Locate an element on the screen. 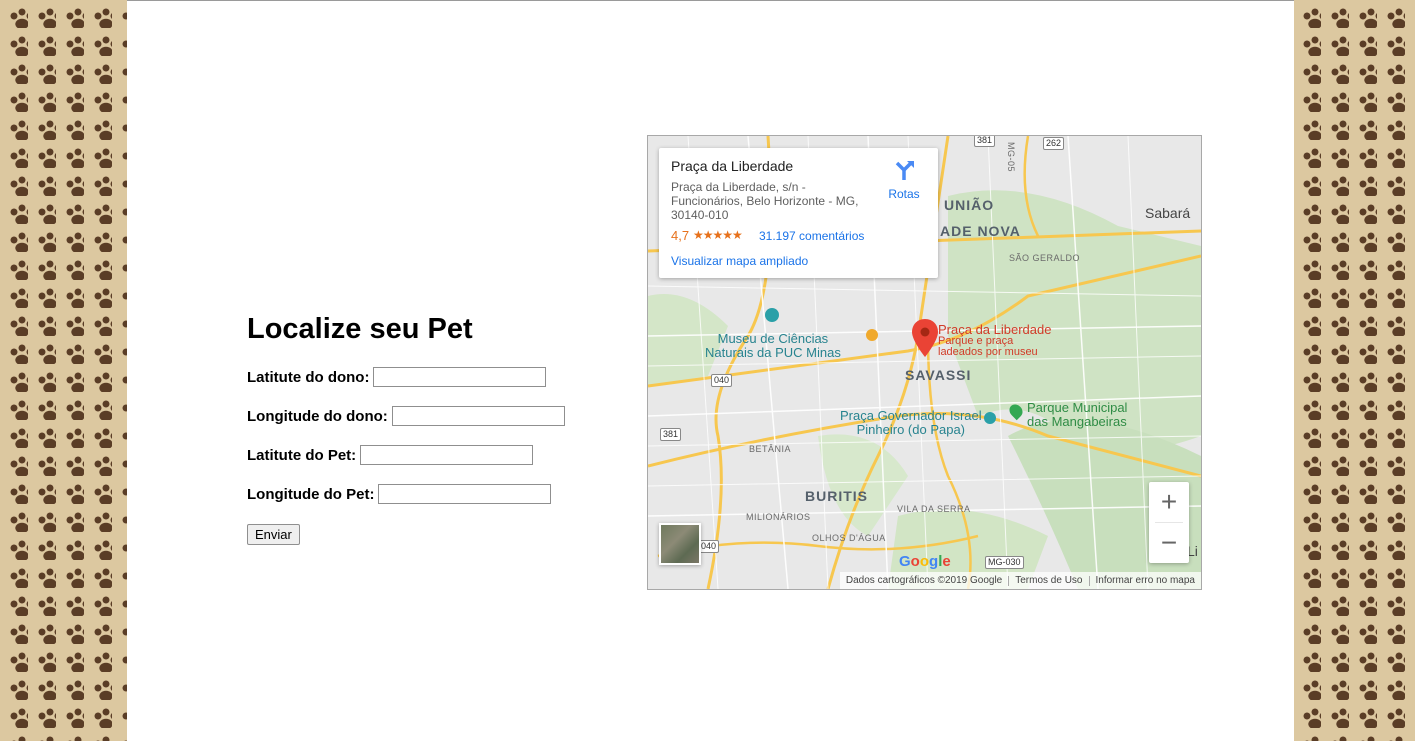 Image resolution: width=1415 pixels, height=741 pixels. museum-icon is located at coordinates (772, 315).